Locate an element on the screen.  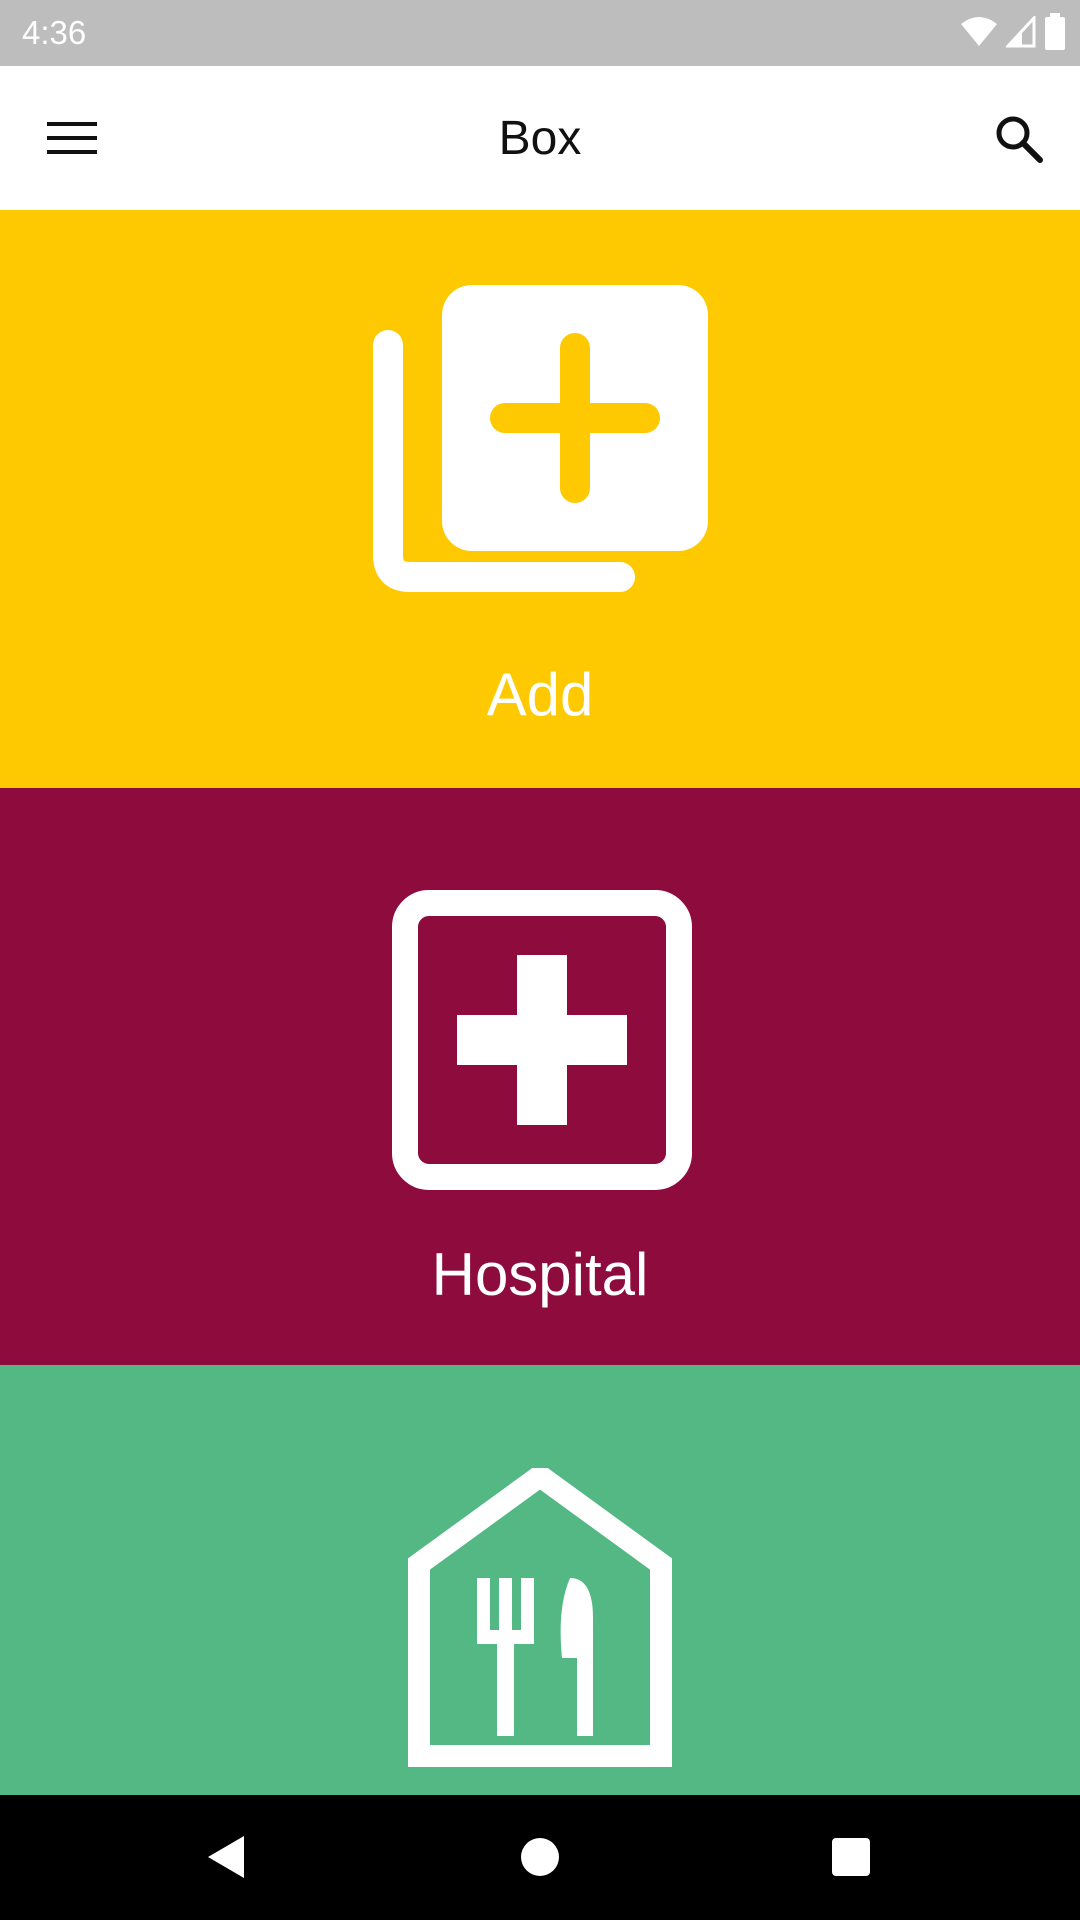
navigation-bar is located at coordinates (540, 1857).